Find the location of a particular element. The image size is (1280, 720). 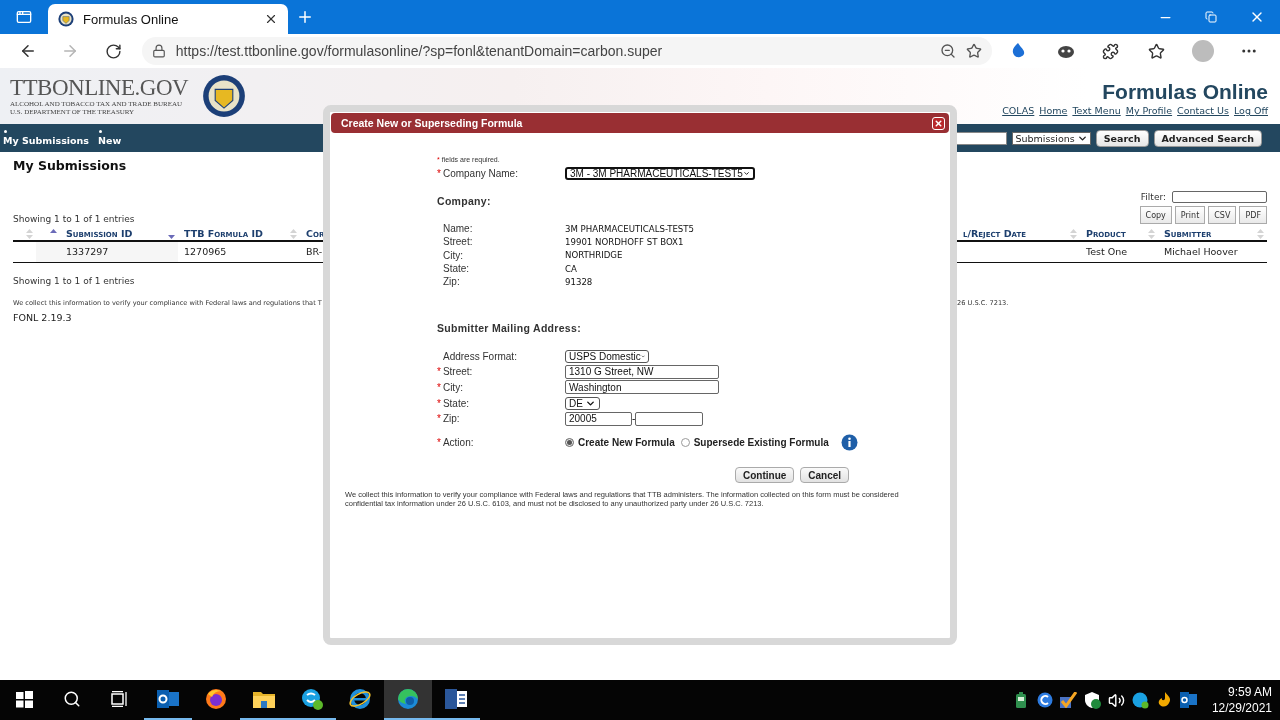

table-cell: 1337297 is located at coordinates (119, 251).